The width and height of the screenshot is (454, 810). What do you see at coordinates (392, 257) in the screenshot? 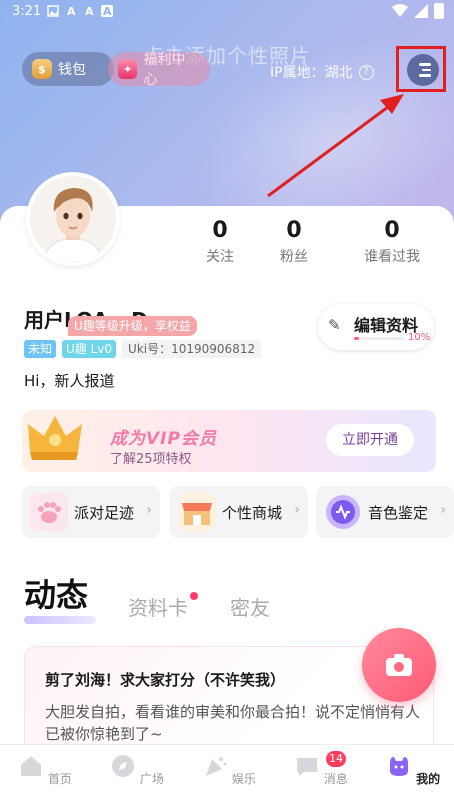
I see `stat-label: 谁看过我` at bounding box center [392, 257].